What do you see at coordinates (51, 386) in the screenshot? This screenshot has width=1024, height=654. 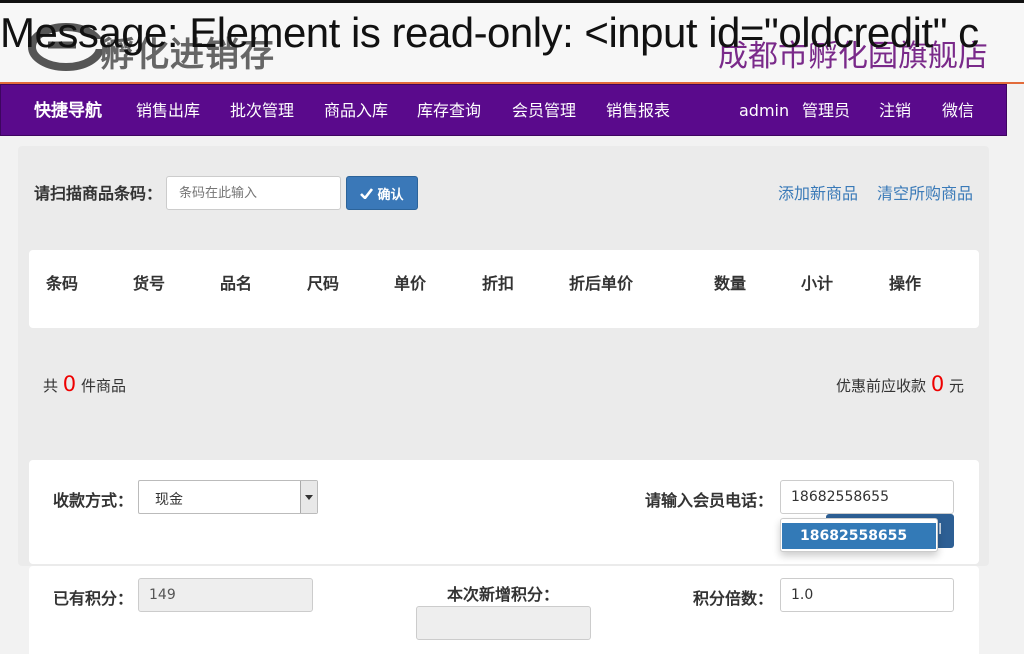 I see `count-prefix: 共` at bounding box center [51, 386].